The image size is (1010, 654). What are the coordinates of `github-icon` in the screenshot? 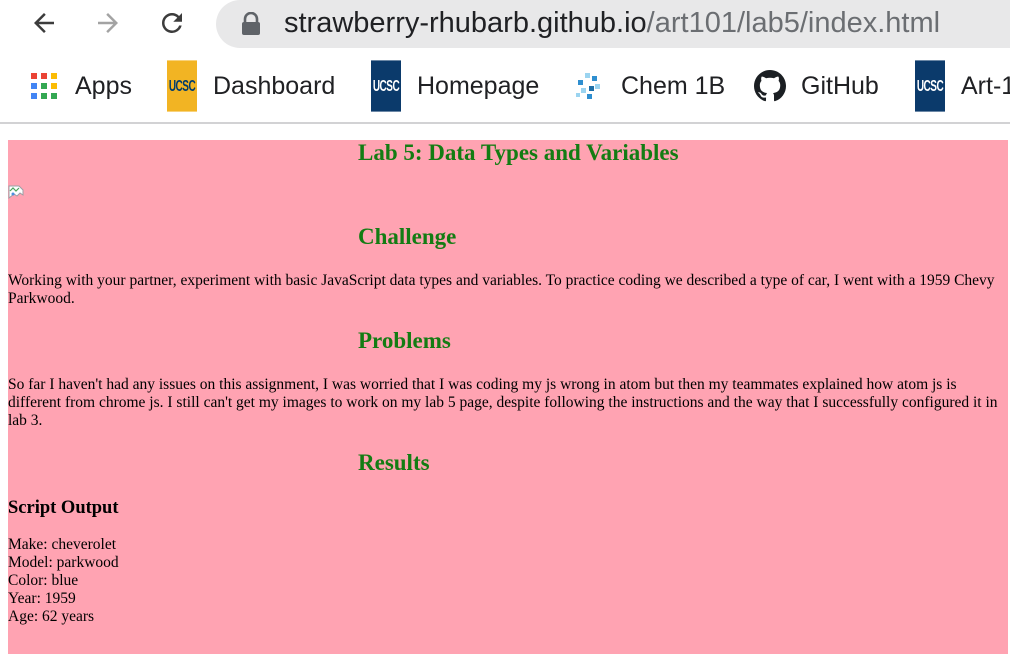 It's located at (770, 86).